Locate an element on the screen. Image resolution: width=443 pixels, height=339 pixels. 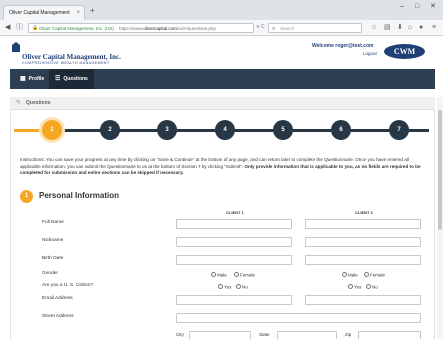
window-close-icon: ✕ is located at coordinates (433, 7).